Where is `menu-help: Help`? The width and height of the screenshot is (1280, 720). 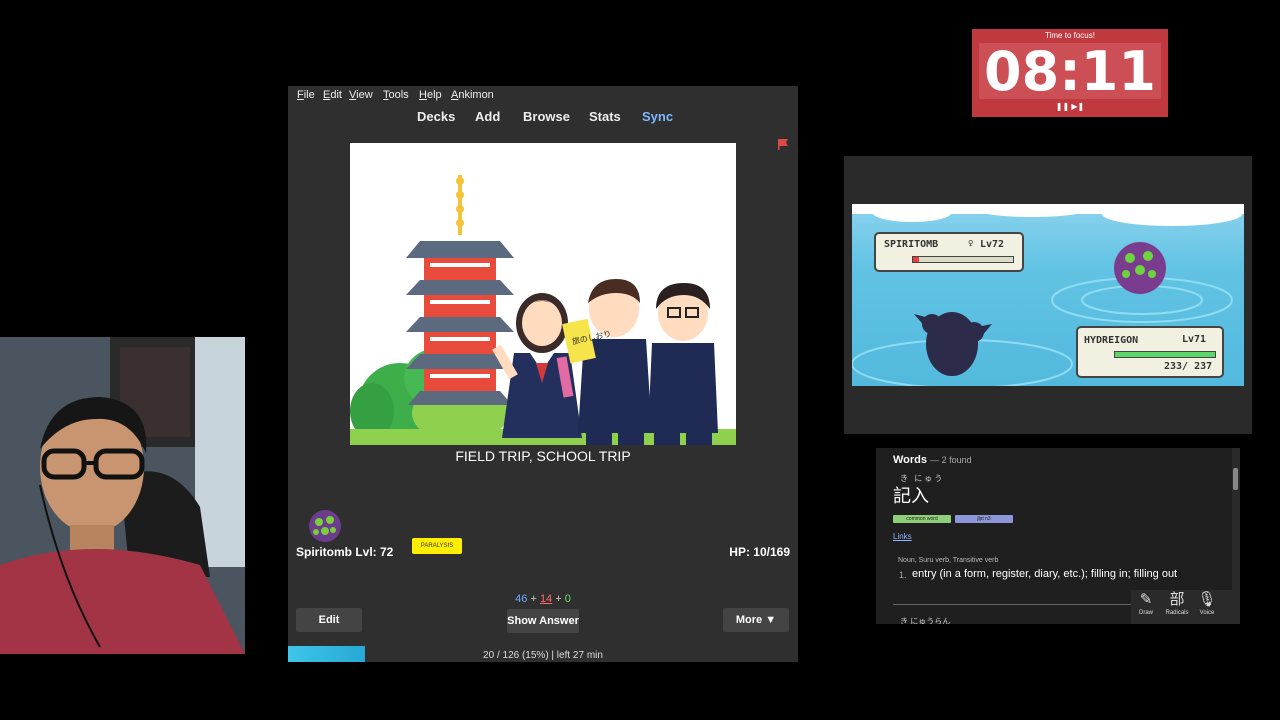 menu-help: Help is located at coordinates (430, 95).